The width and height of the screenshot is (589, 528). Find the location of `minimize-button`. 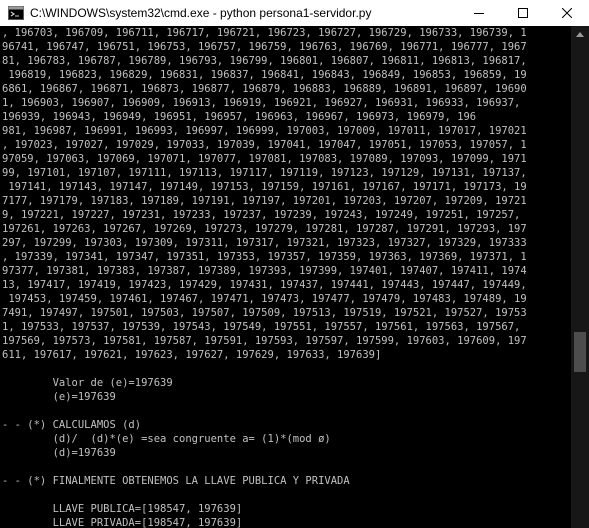

minimize-button is located at coordinates (479, 13).